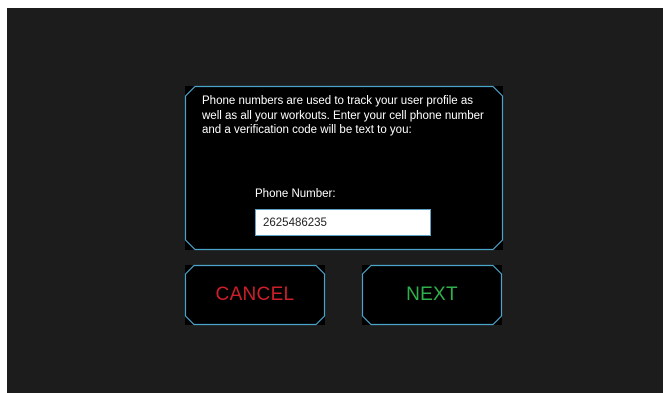 The height and width of the screenshot is (393, 670). Describe the element at coordinates (343, 222) in the screenshot. I see `phone-number-input` at that location.